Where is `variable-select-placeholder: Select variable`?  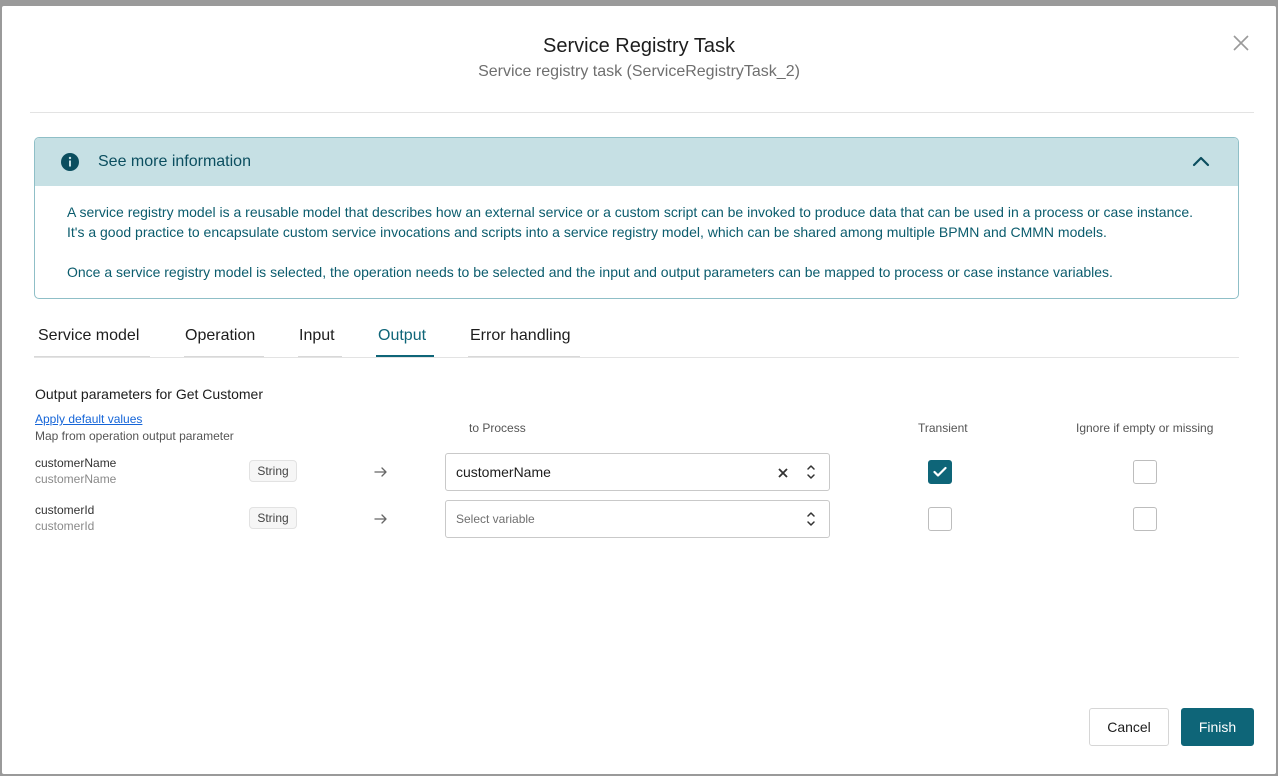
variable-select-placeholder: Select variable is located at coordinates (495, 519).